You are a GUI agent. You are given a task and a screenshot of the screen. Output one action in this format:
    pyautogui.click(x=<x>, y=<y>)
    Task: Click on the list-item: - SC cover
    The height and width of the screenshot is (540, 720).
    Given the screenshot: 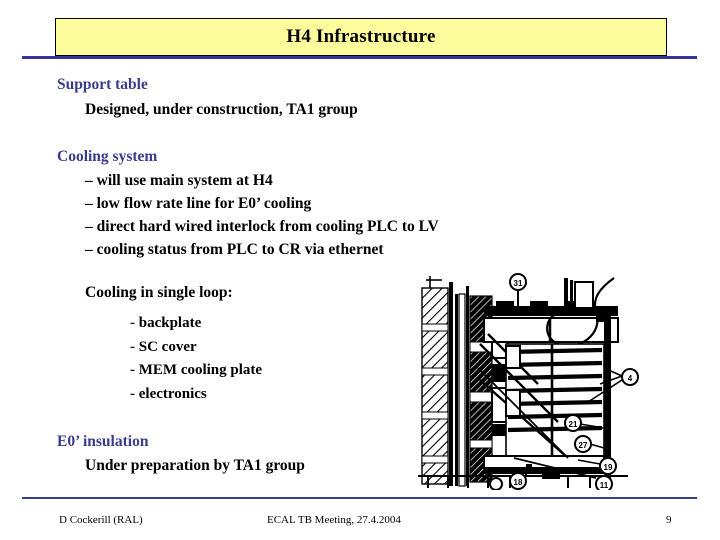 What is the action you would take?
    pyautogui.click(x=163, y=347)
    